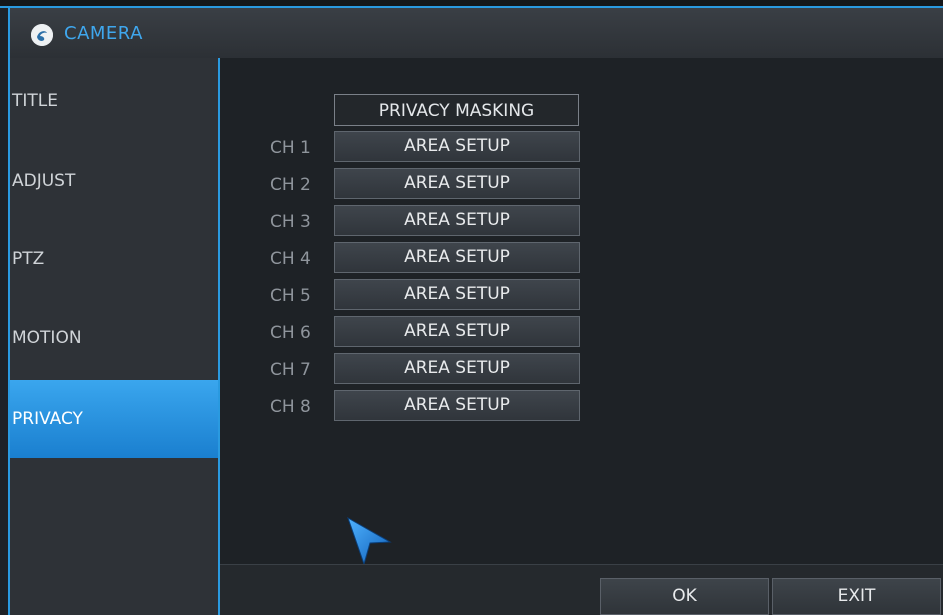 The image size is (943, 615). What do you see at coordinates (42, 35) in the screenshot?
I see `logo-icon` at bounding box center [42, 35].